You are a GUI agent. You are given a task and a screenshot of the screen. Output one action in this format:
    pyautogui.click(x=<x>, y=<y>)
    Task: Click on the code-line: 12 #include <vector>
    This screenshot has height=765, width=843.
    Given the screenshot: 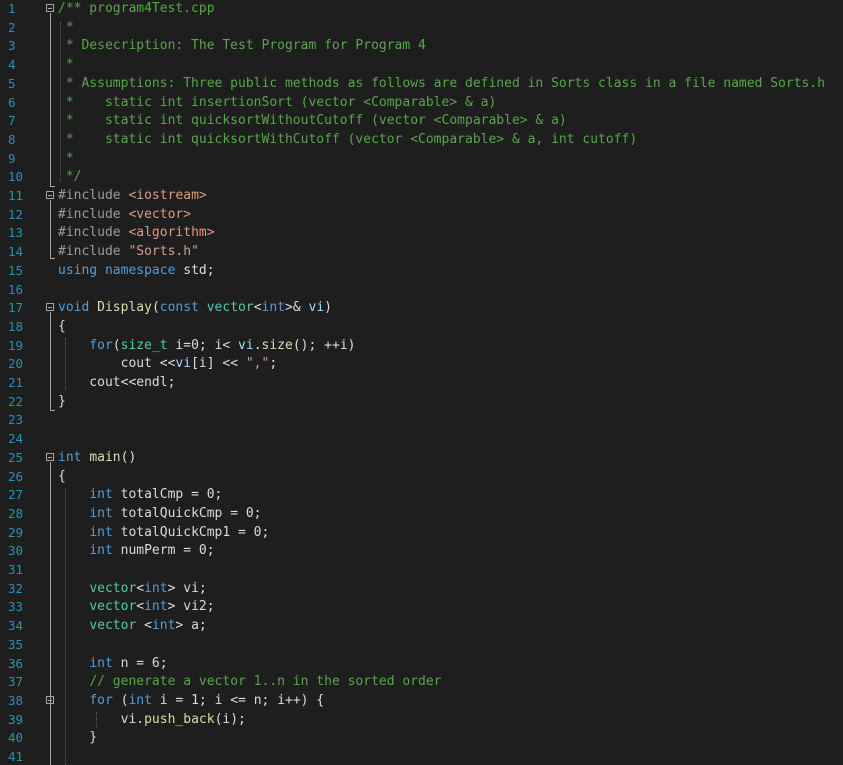 What is the action you would take?
    pyautogui.click(x=421, y=215)
    